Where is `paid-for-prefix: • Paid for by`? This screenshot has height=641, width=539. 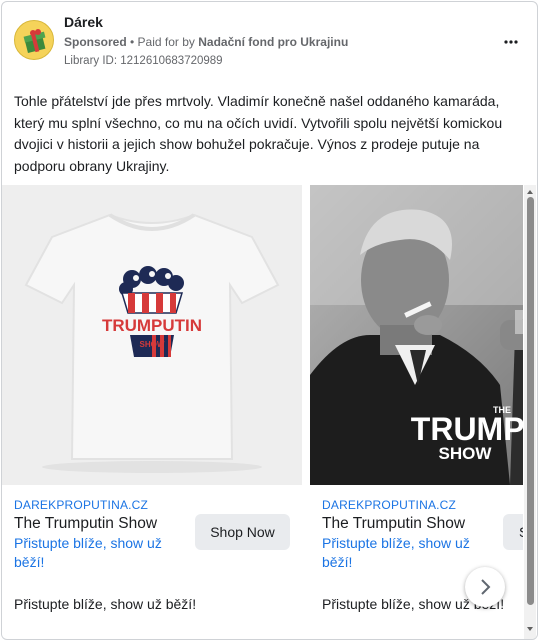 paid-for-prefix: • Paid for by is located at coordinates (162, 42).